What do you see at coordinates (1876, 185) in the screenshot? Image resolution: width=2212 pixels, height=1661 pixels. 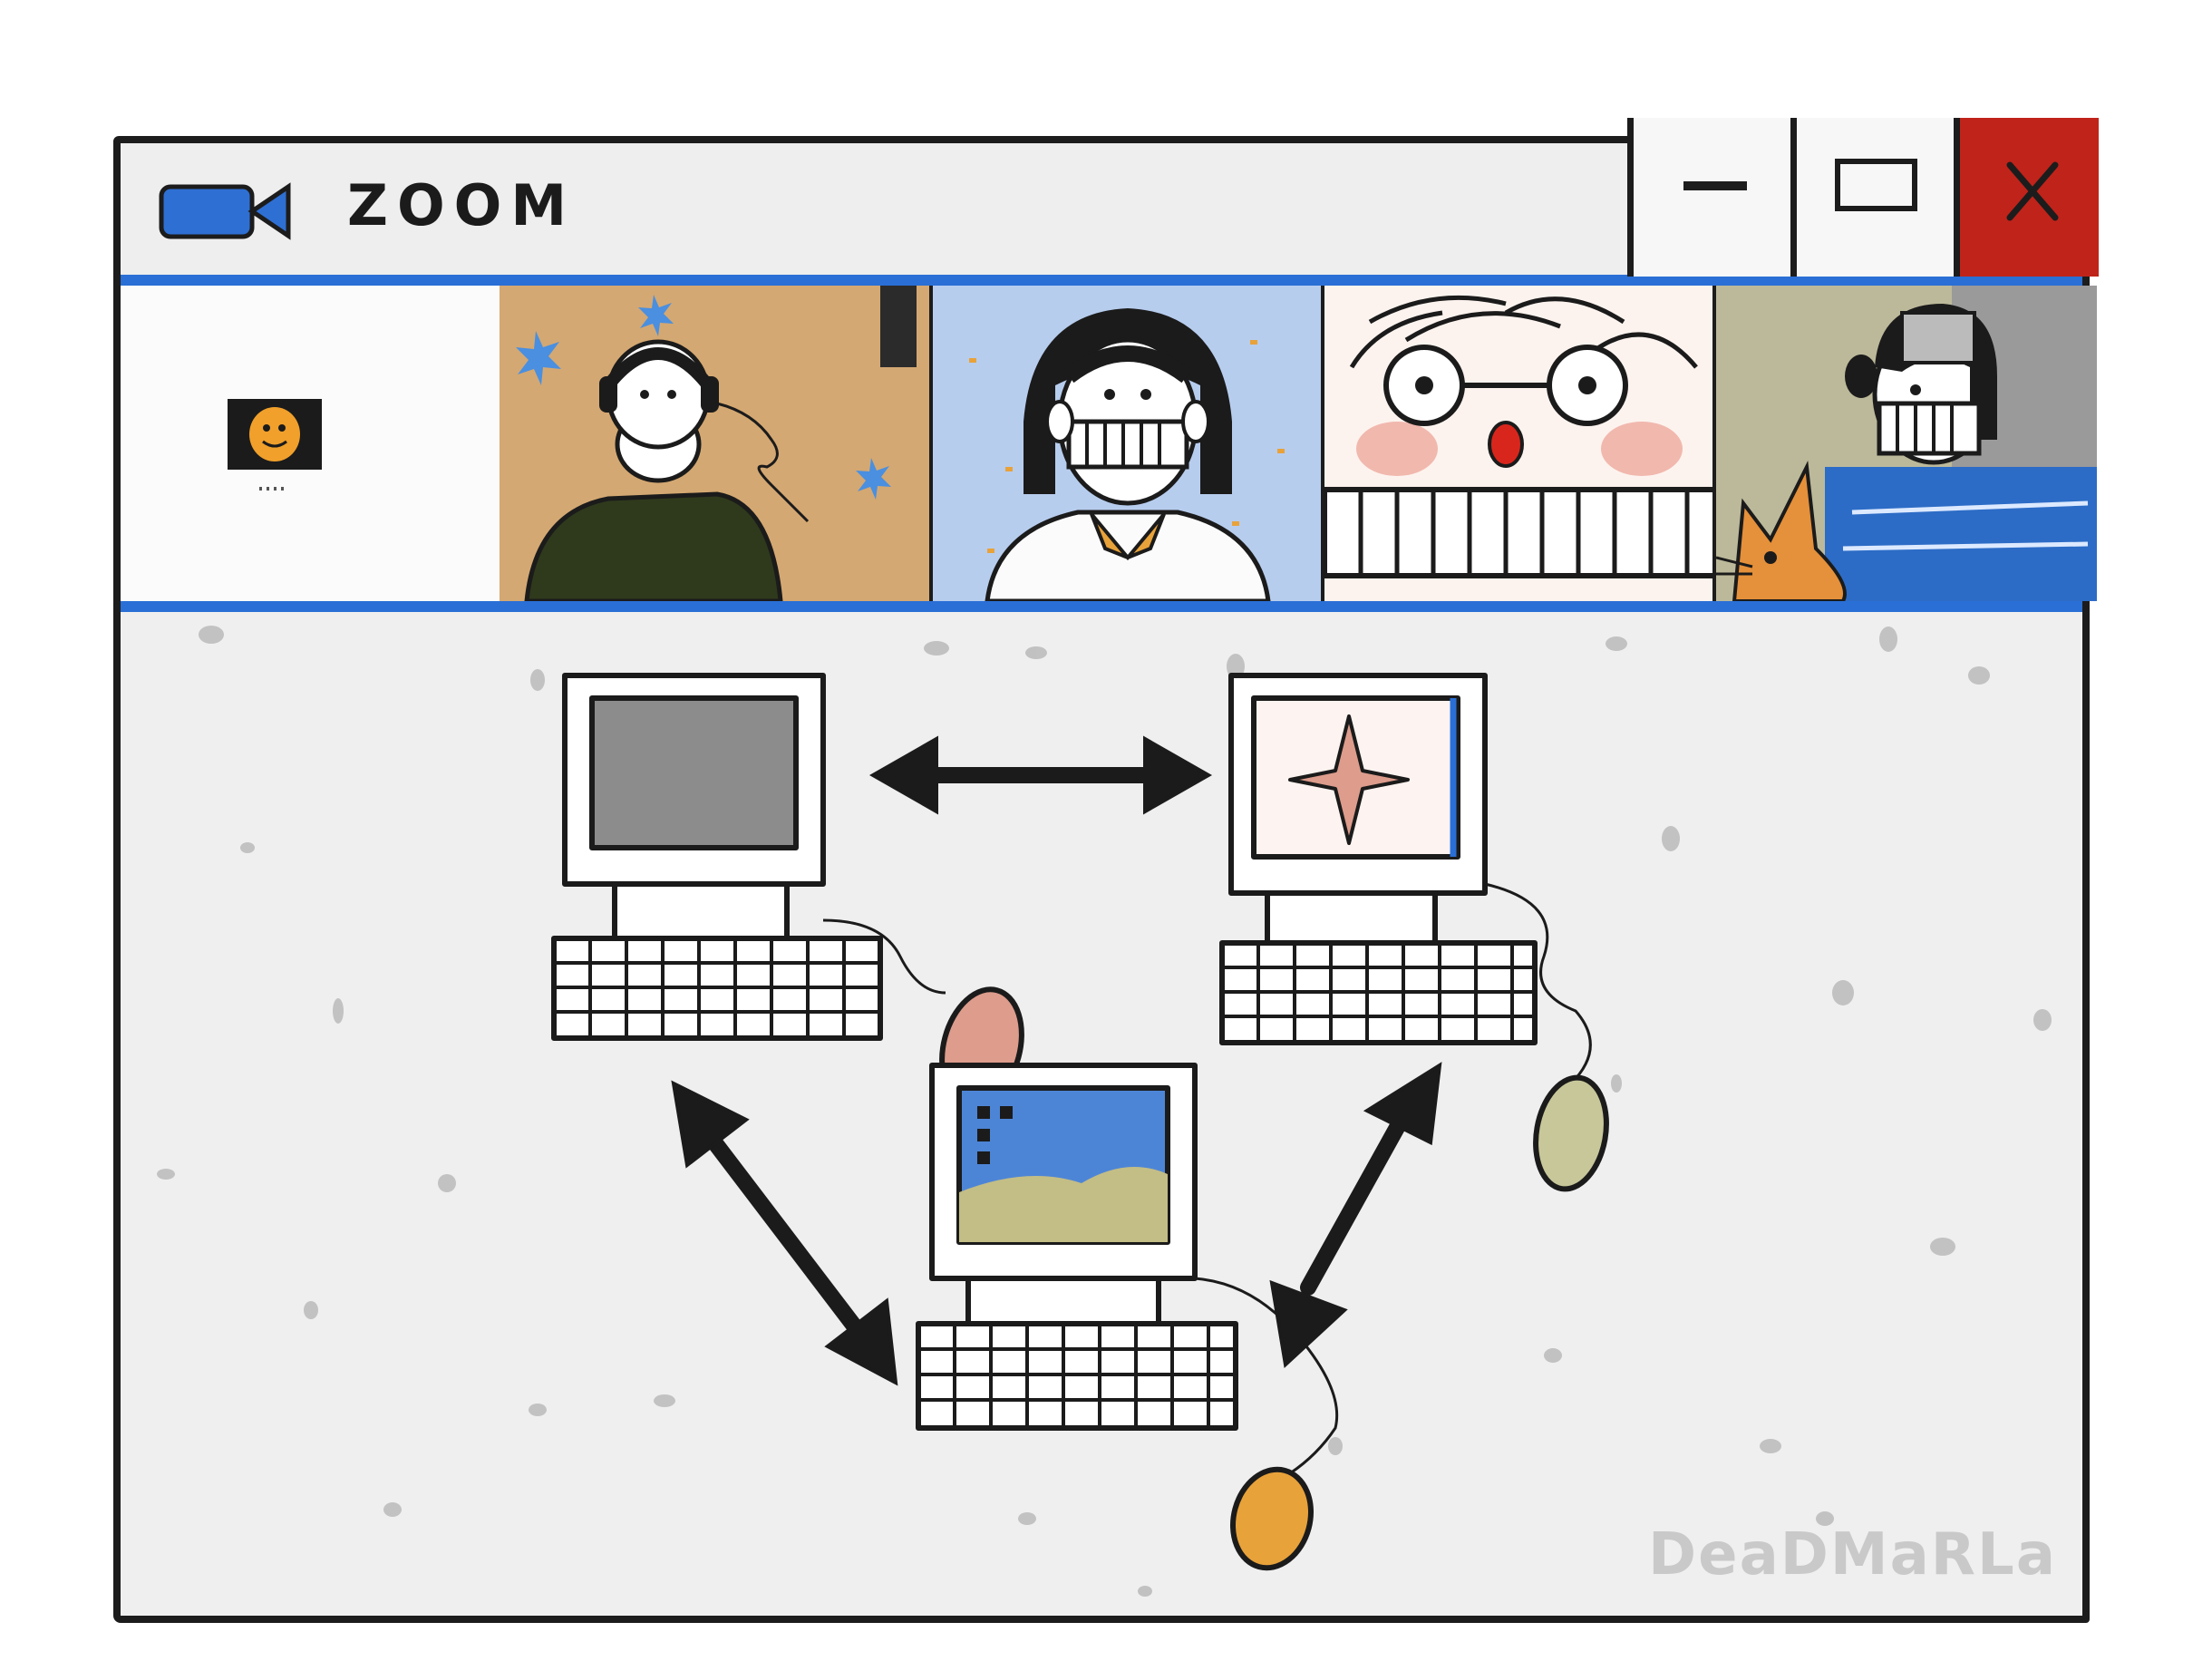 I see `maximize-icon` at bounding box center [1876, 185].